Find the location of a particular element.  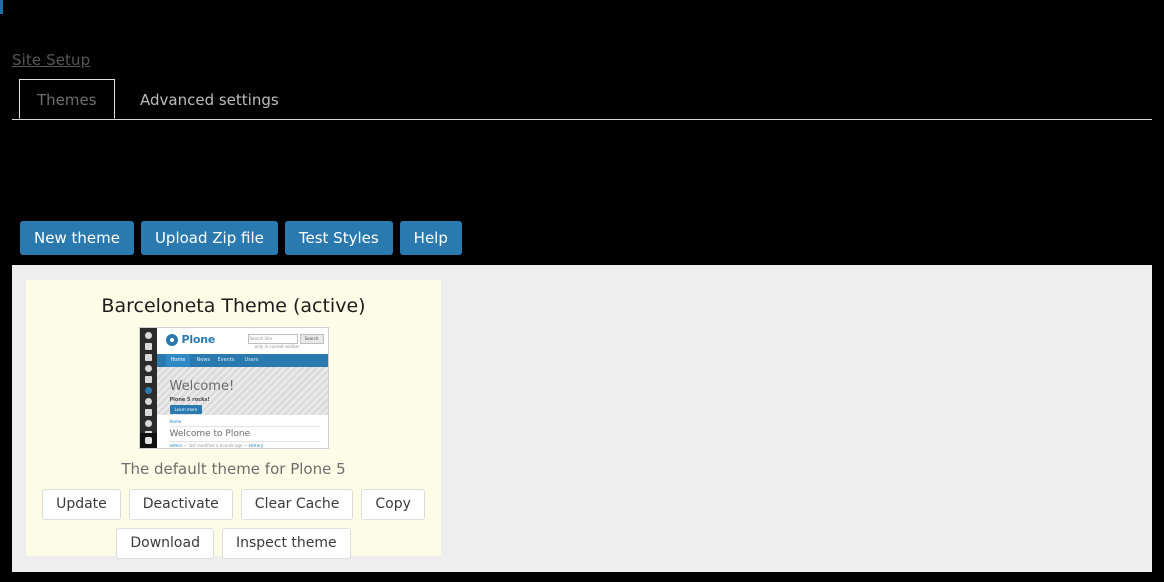

breadcrumb-site-setup-link: Site Setup is located at coordinates (51, 60).